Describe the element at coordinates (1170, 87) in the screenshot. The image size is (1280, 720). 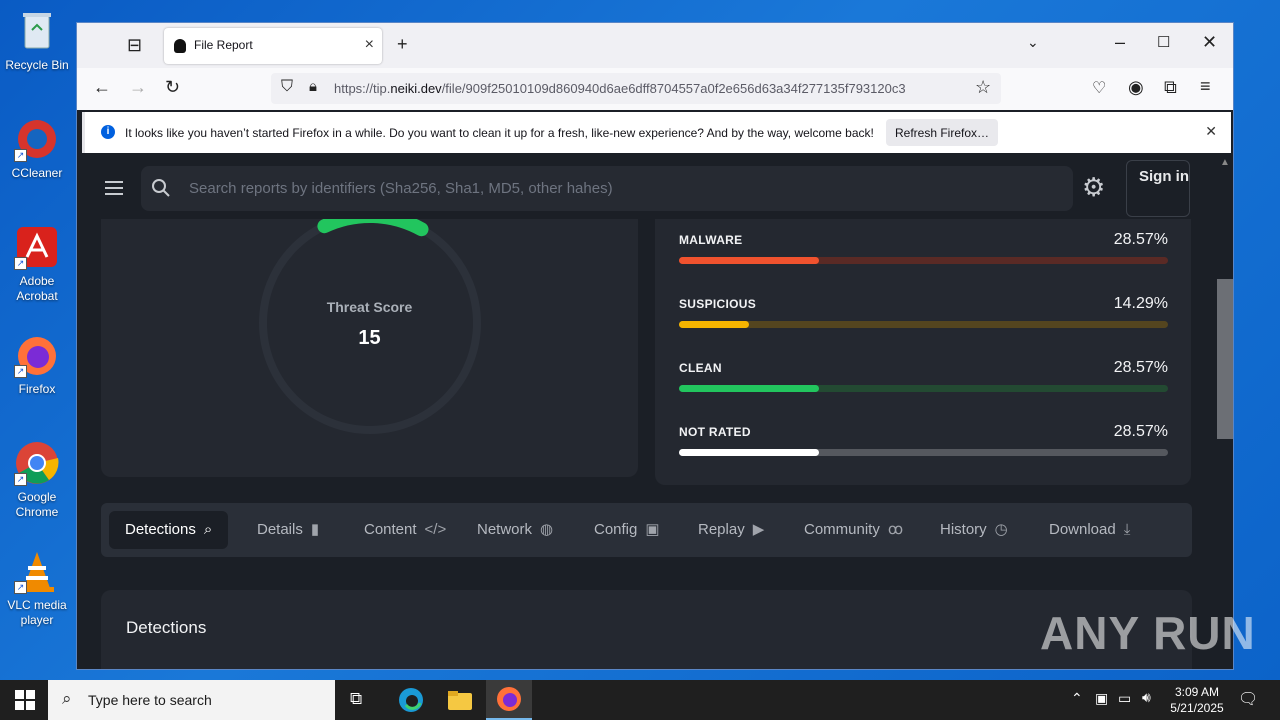
I see `extensions-icon: ⧉` at that location.